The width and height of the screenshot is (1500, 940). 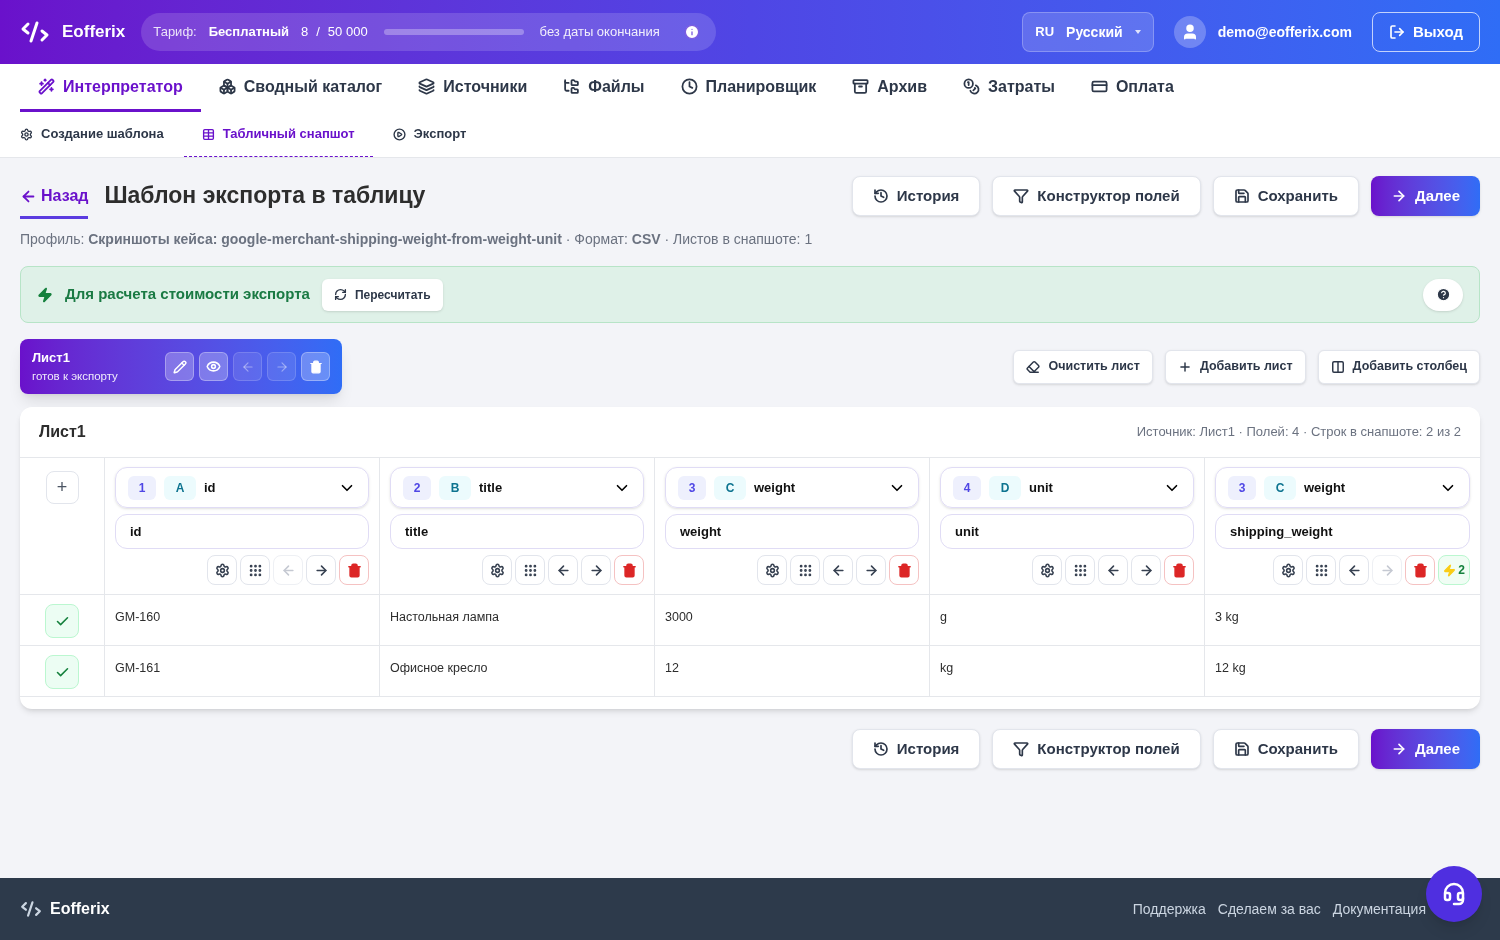 What do you see at coordinates (110, 88) in the screenshot?
I see `nav-tab: Интерпретатор` at bounding box center [110, 88].